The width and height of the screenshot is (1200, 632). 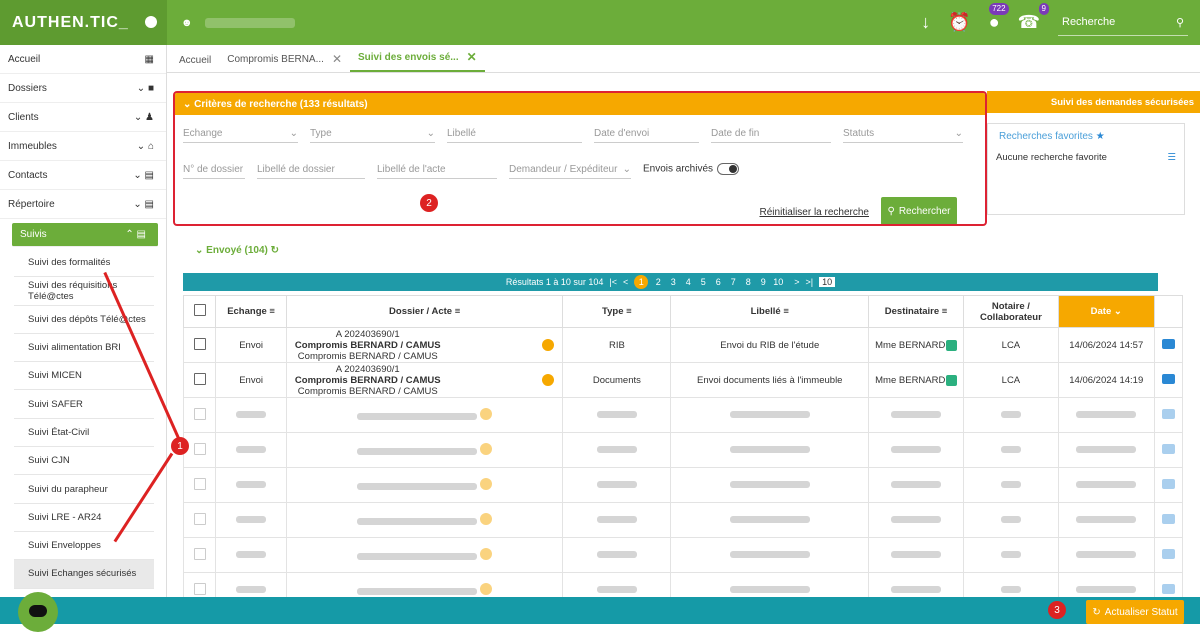 I want to click on col-echange: Echange ≡, so click(x=251, y=311).